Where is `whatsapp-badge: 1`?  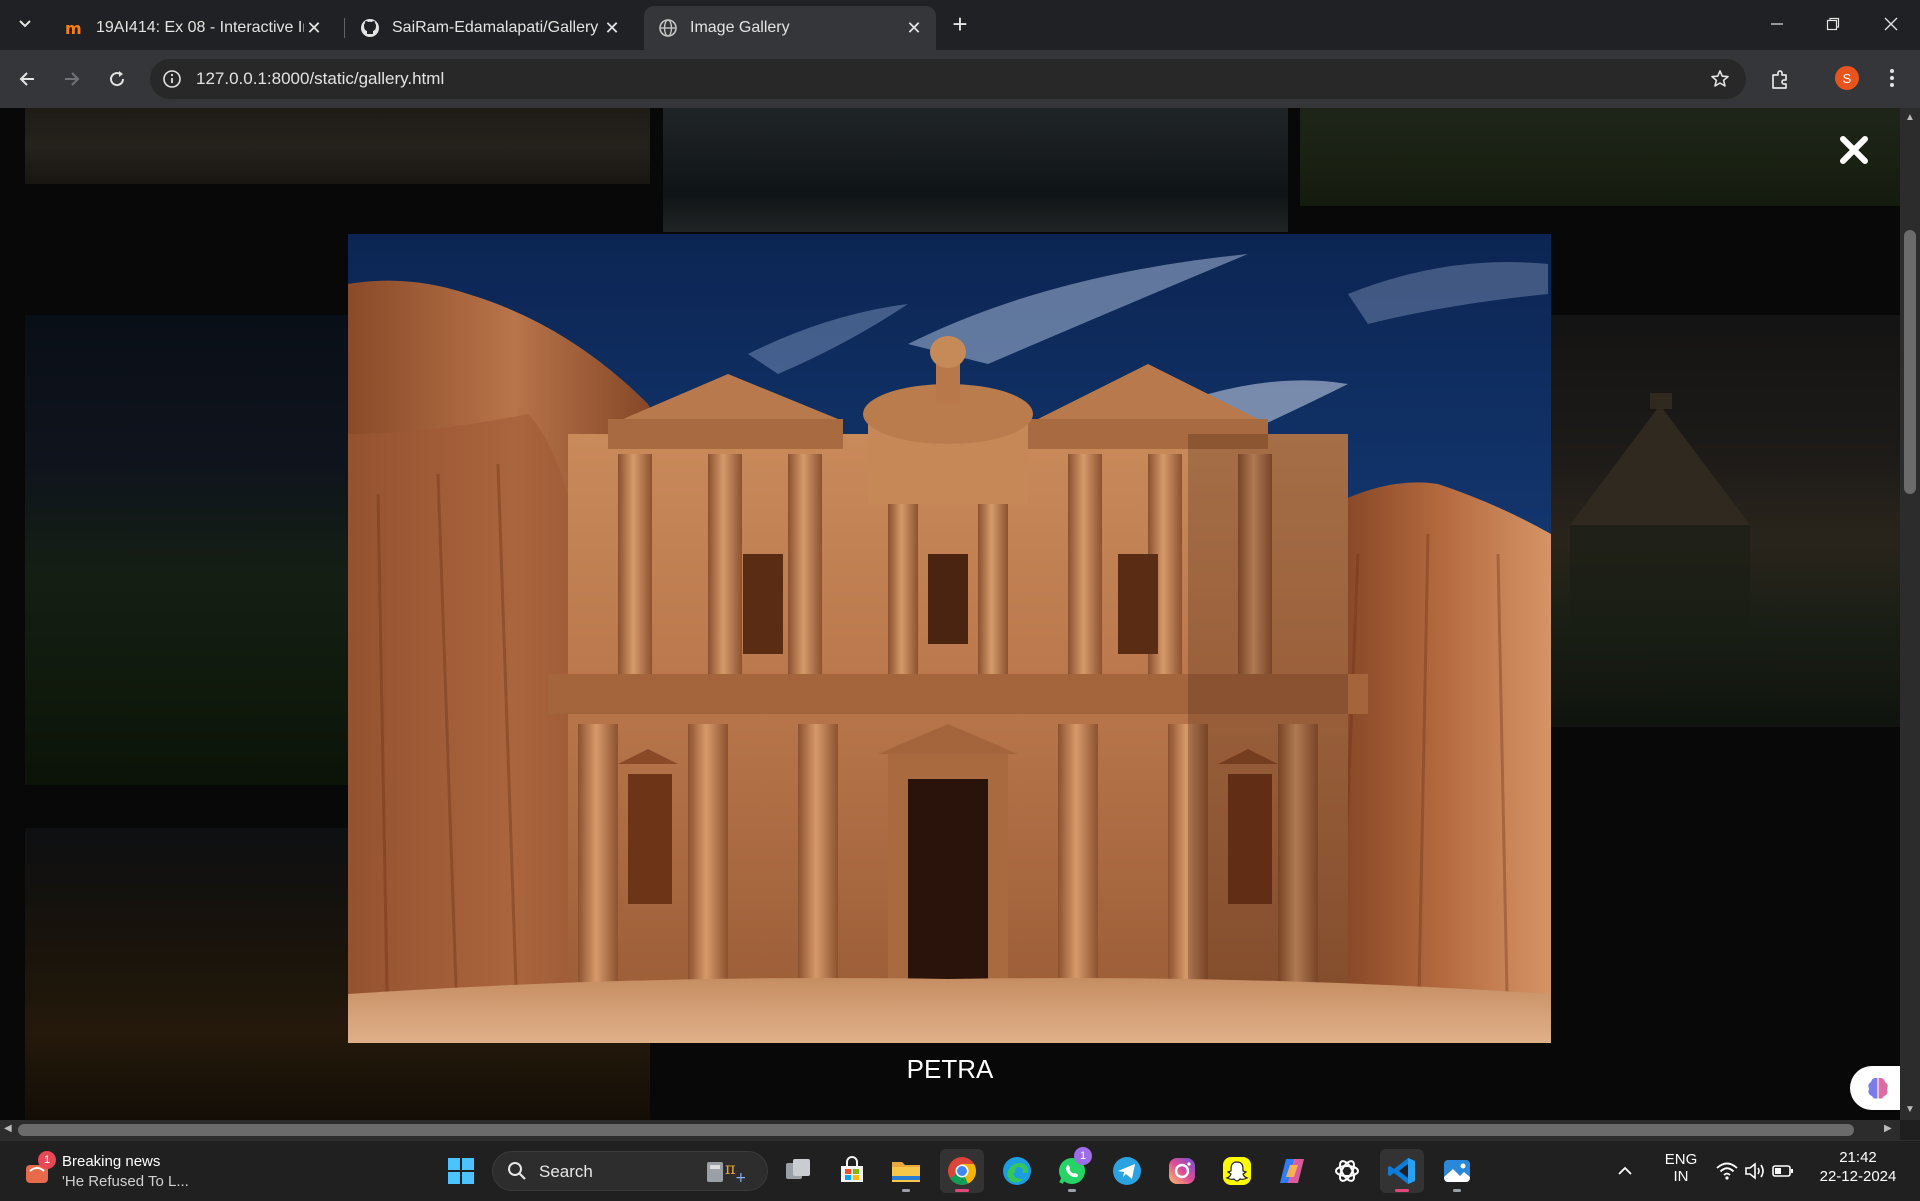 whatsapp-badge: 1 is located at coordinates (1083, 1156).